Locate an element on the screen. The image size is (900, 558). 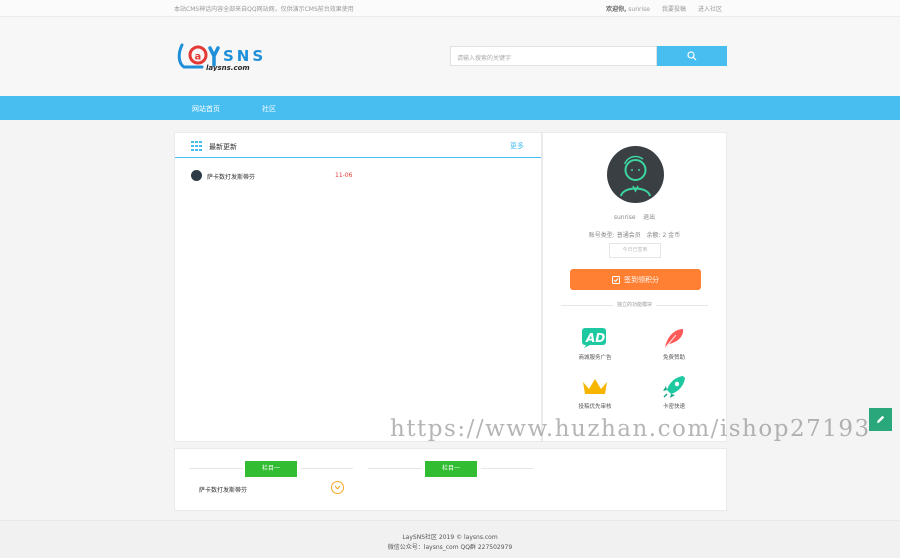
avatar is located at coordinates (635, 174).